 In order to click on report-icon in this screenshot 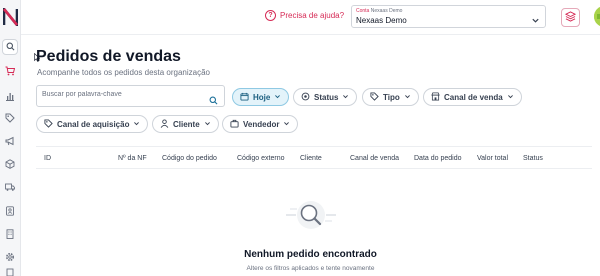, I will do `click(10, 269)`.